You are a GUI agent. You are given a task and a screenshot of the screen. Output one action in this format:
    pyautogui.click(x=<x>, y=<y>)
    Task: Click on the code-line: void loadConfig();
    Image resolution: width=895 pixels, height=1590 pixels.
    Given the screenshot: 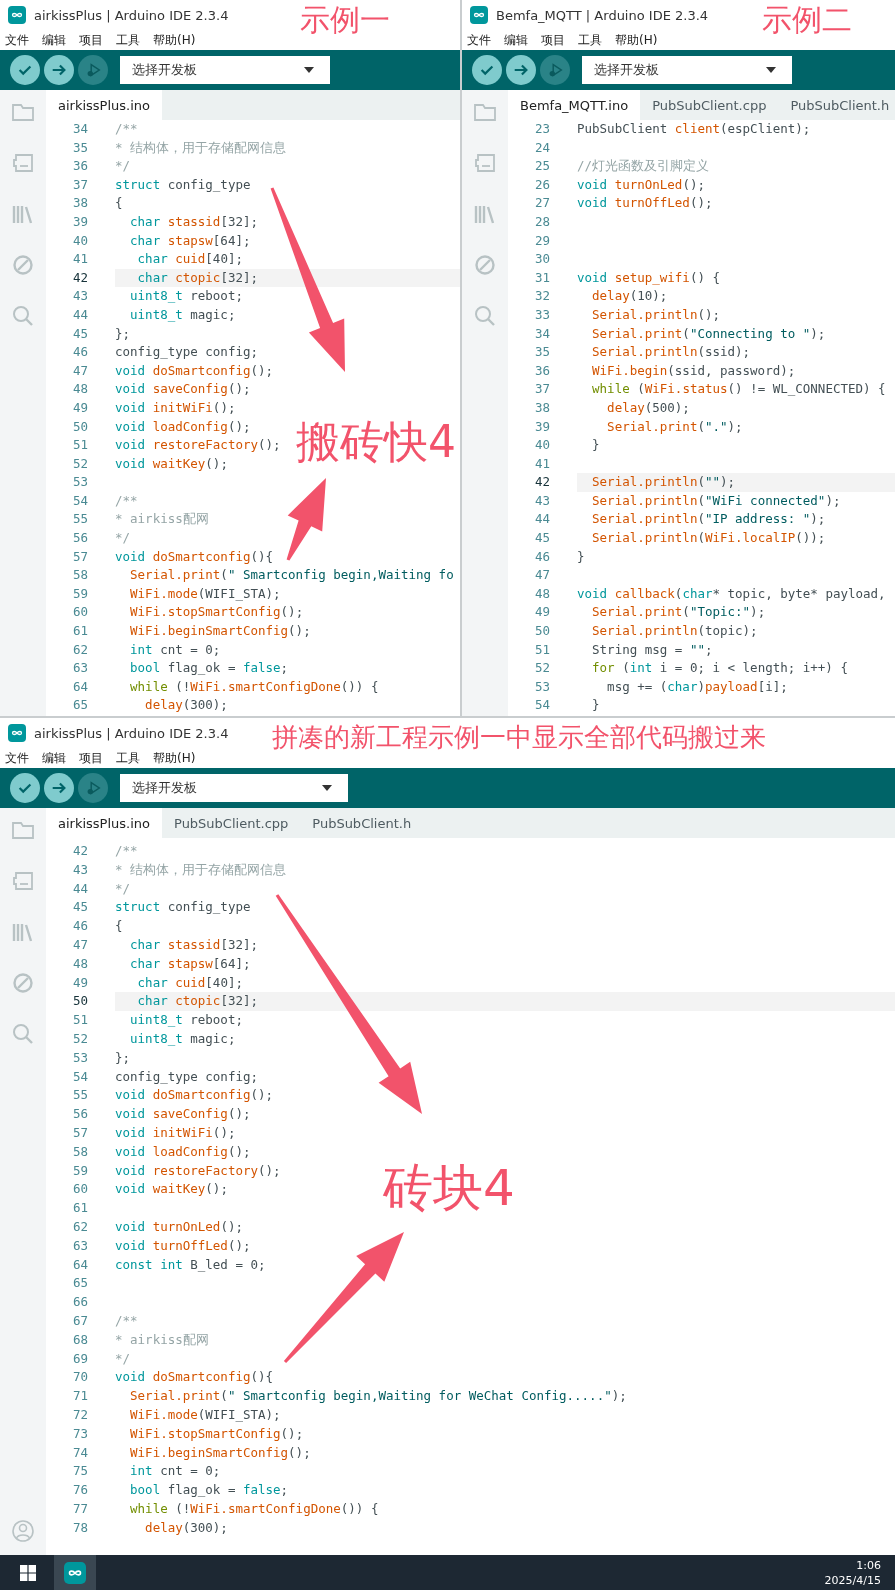 What is the action you would take?
    pyautogui.click(x=183, y=426)
    